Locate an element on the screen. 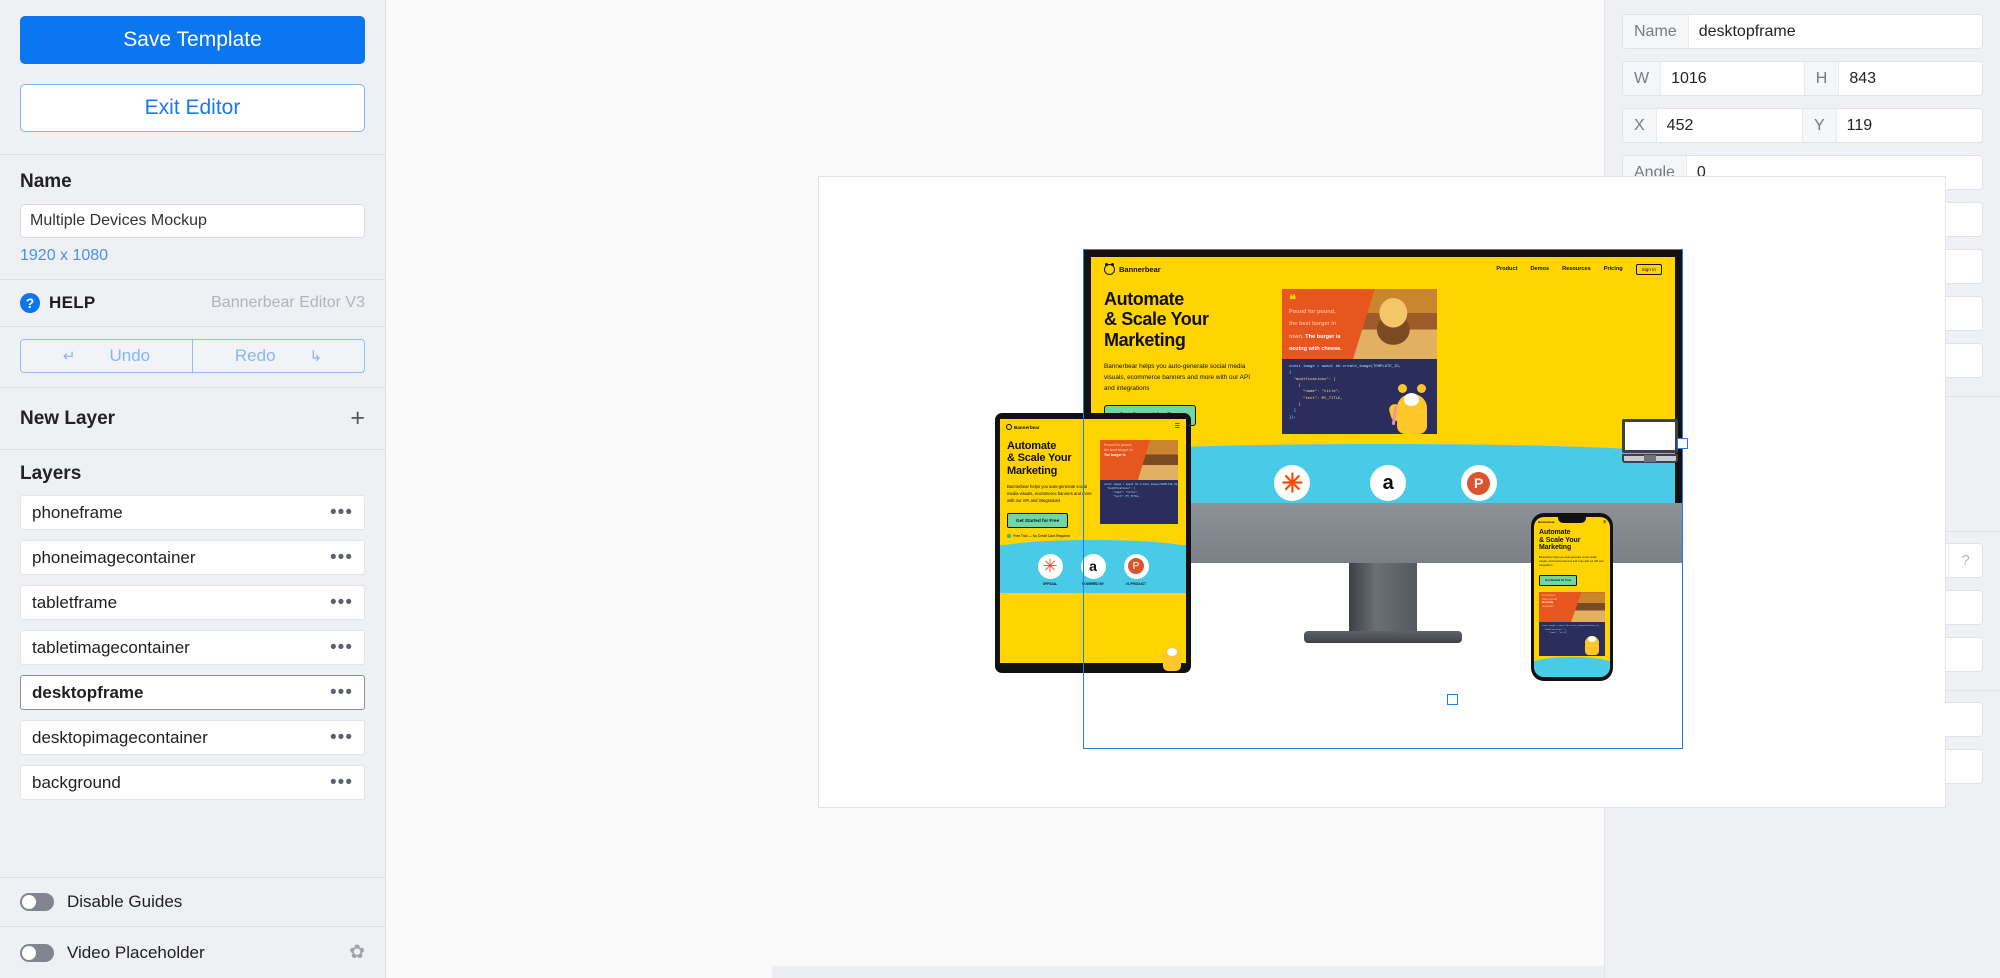 Image resolution: width=2000 pixels, height=978 pixels. gear-icon: ✿ is located at coordinates (357, 952).